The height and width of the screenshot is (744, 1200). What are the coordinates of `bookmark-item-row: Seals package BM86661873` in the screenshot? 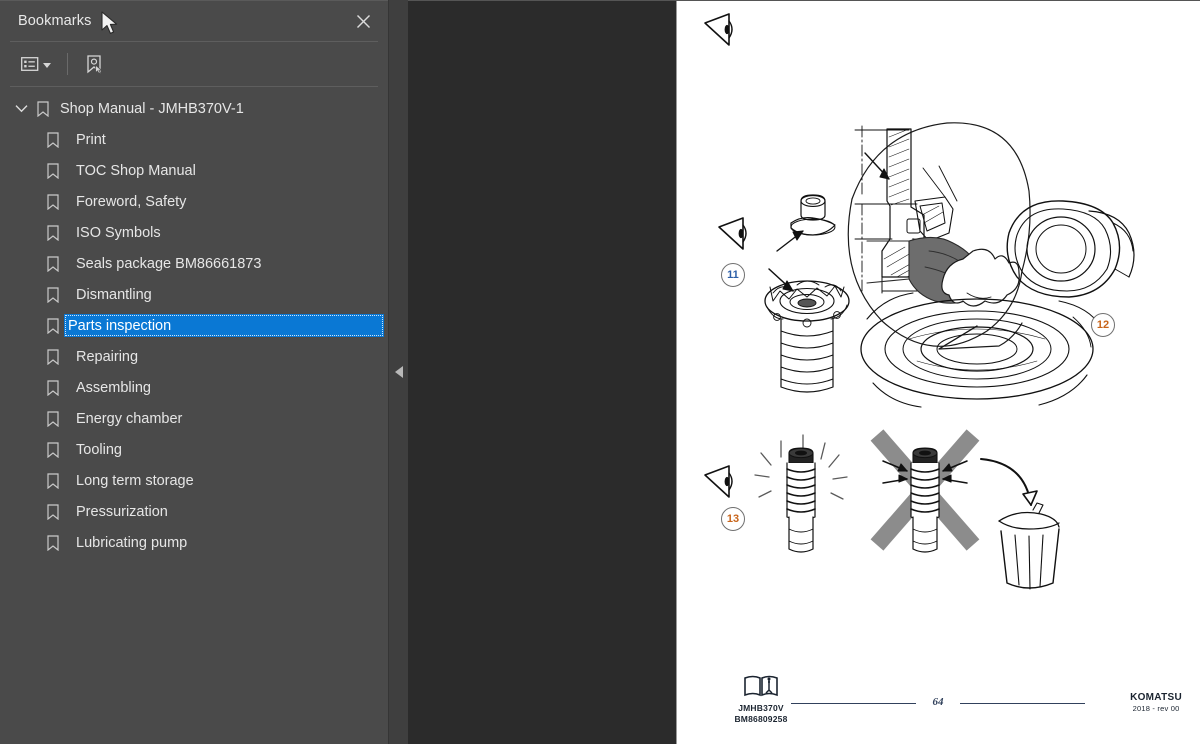 It's located at (228, 263).